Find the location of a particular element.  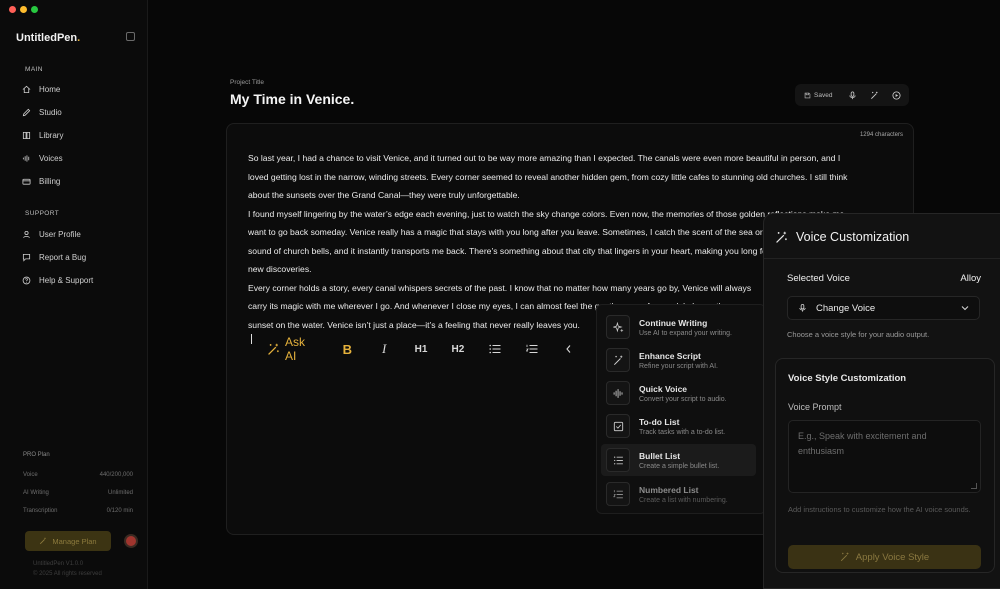

selected-voice-label: Selected Voice is located at coordinates (818, 278).